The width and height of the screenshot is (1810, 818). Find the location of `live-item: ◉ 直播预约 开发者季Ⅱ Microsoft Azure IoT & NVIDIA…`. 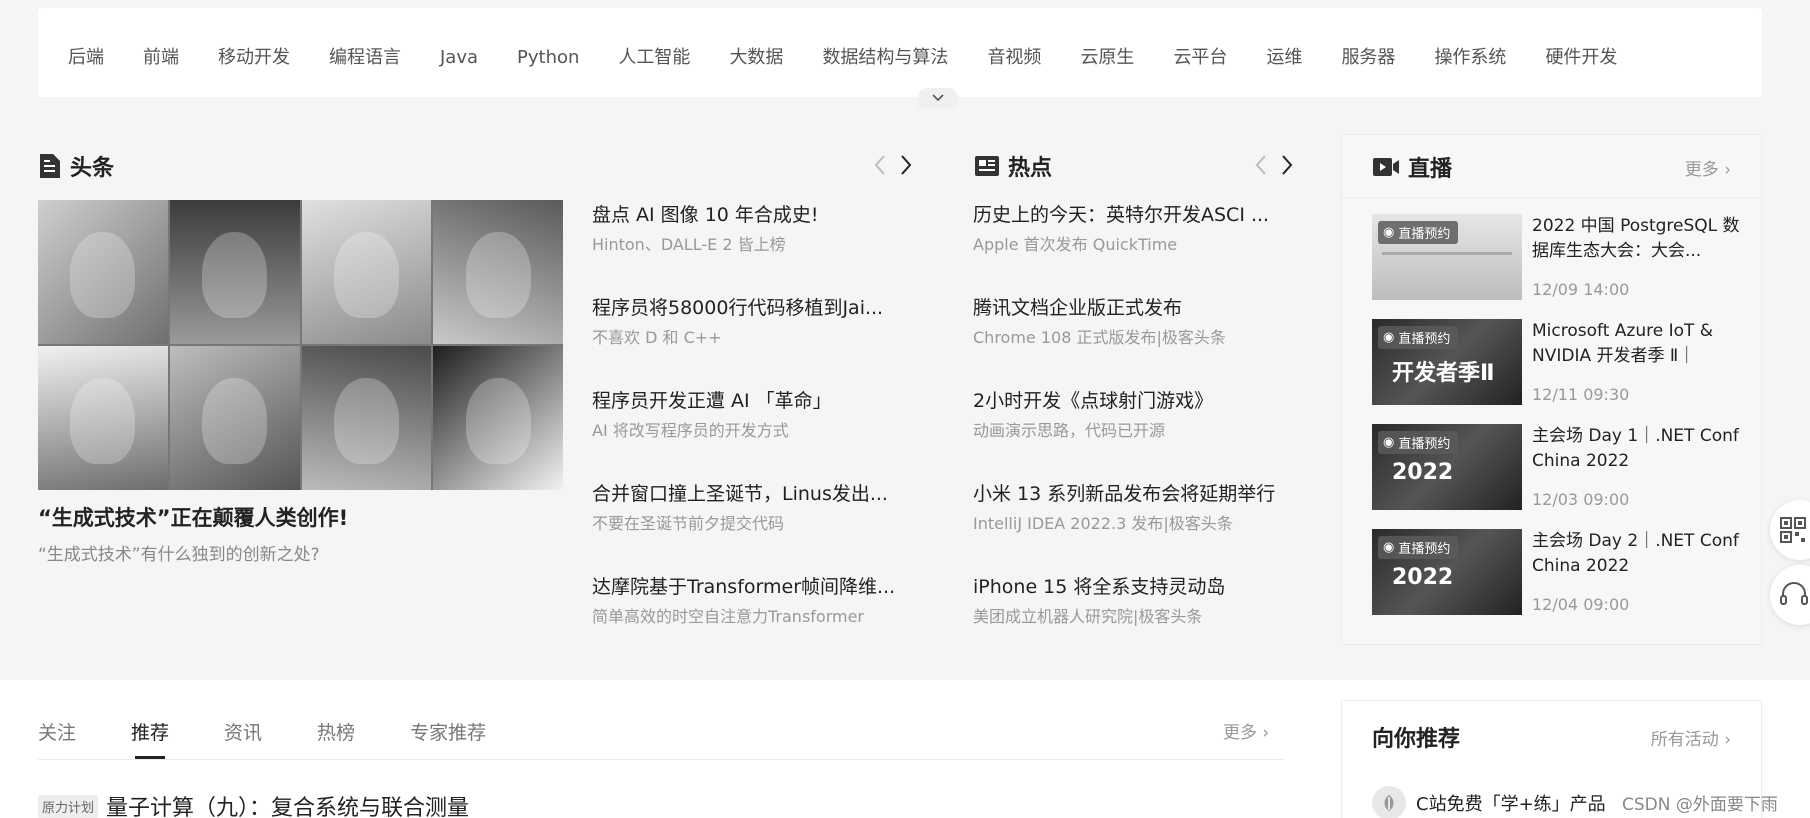

live-item: ◉ 直播预约 开发者季Ⅱ Microsoft Azure IoT & NVIDIA… is located at coordinates (1557, 362).